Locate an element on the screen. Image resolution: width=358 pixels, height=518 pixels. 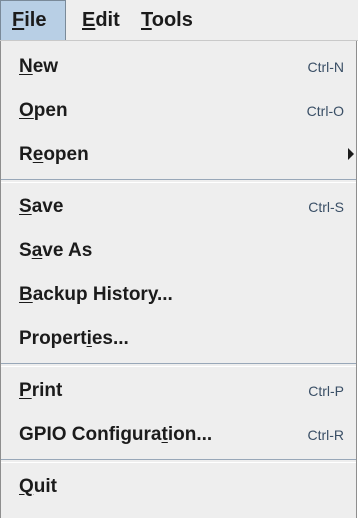
menu-bar: File Edit Tools is located at coordinates (179, 20).